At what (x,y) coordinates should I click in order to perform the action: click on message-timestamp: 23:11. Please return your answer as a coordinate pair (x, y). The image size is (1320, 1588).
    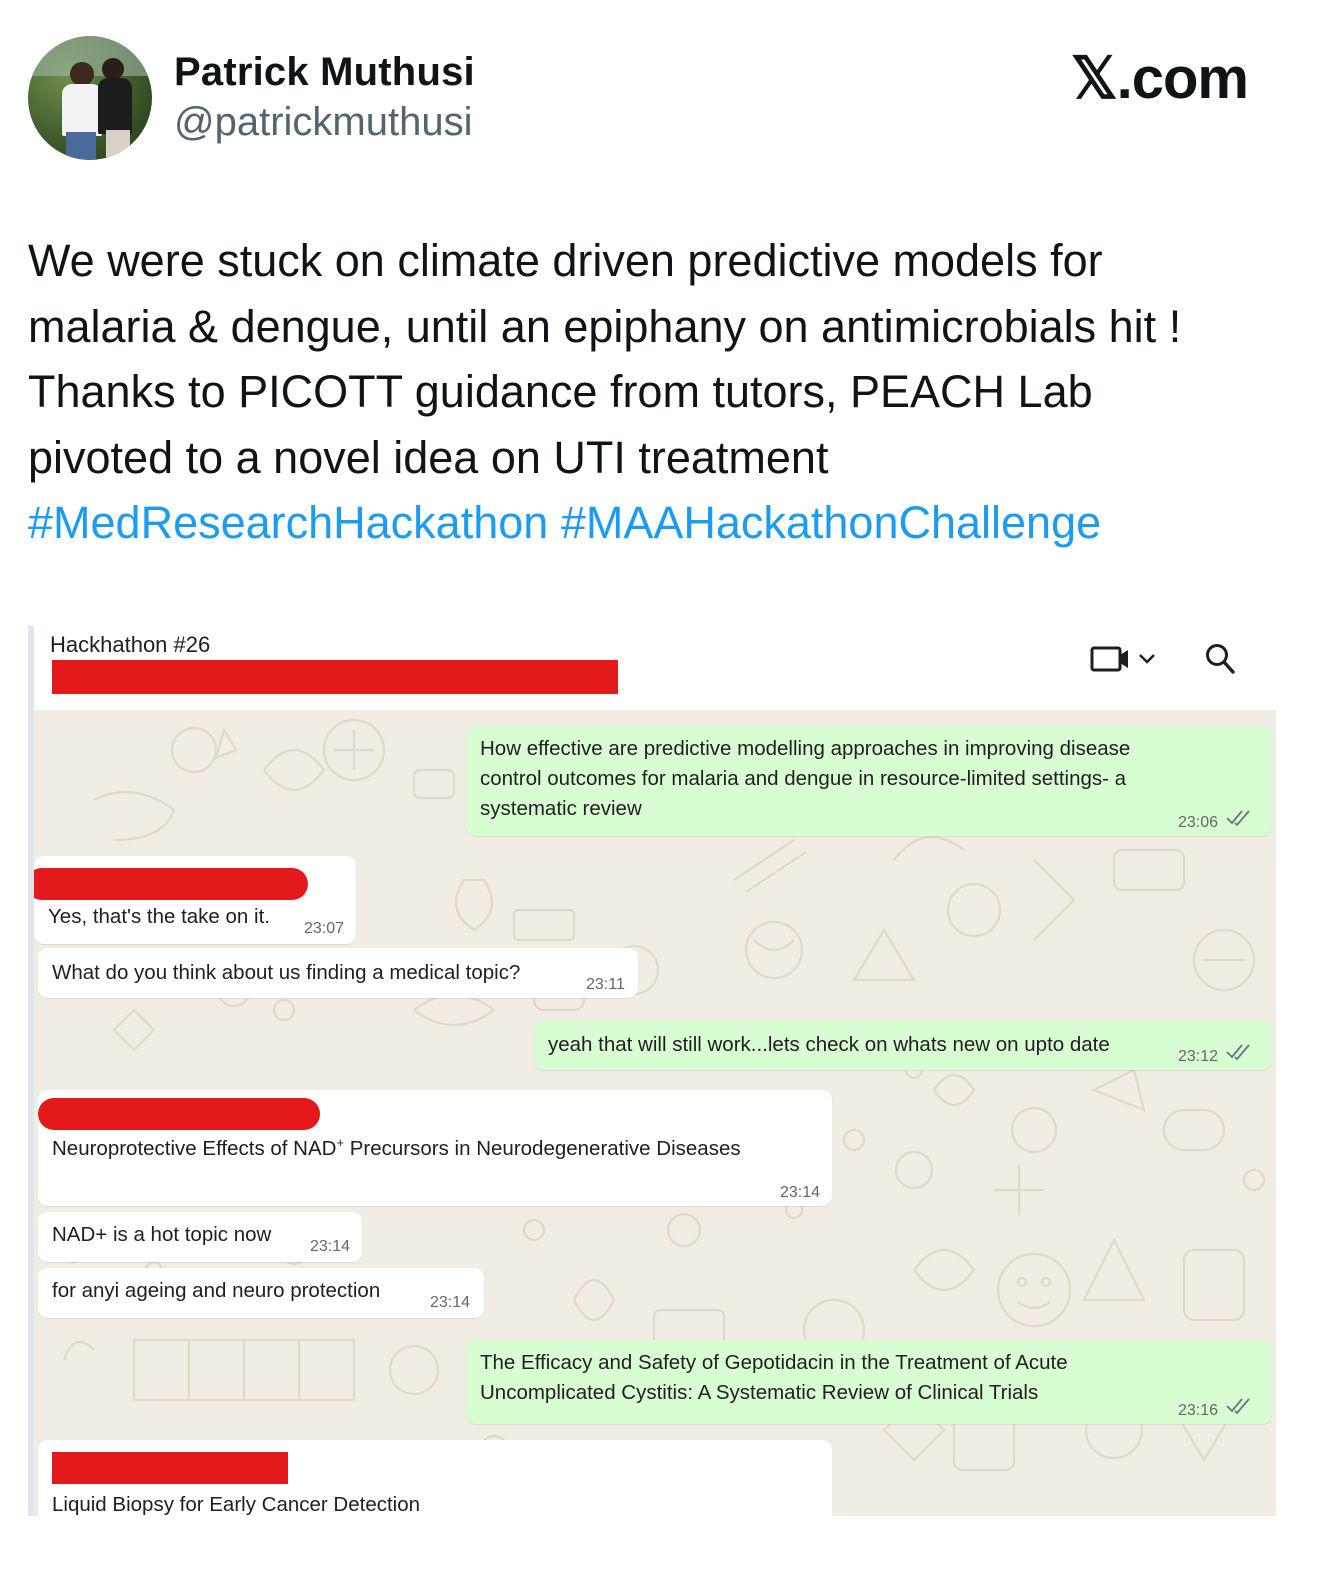
    Looking at the image, I should click on (605, 984).